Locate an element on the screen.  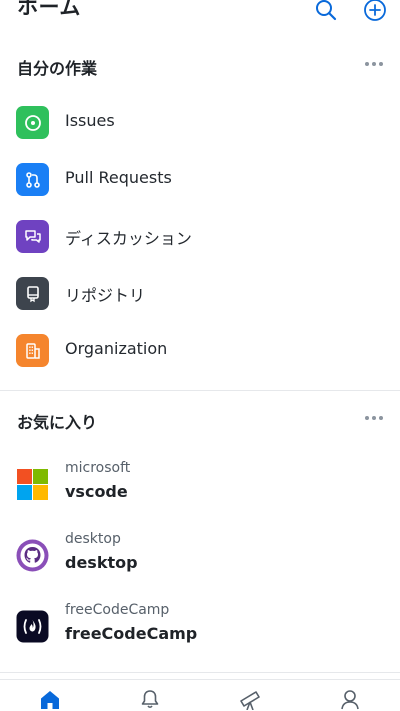
tab-explore is located at coordinates (250, 699).